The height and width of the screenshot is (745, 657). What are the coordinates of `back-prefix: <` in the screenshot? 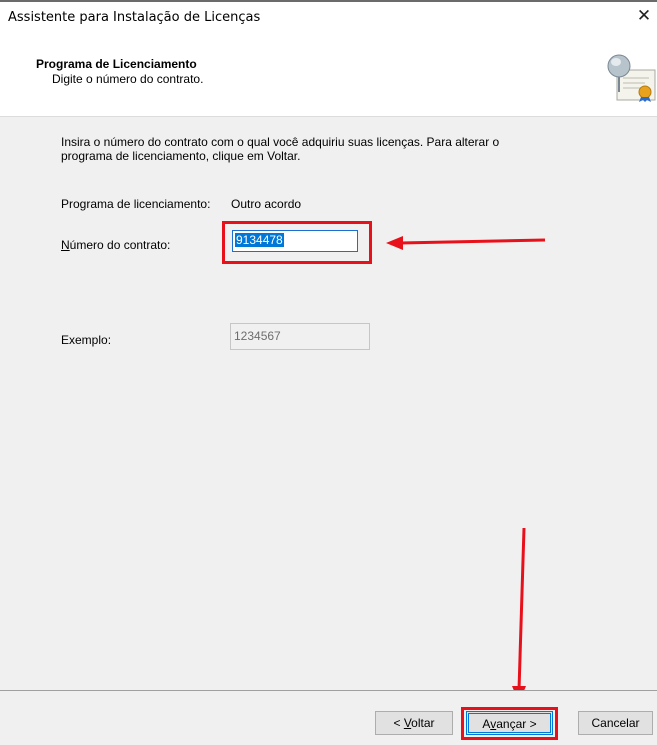 It's located at (398, 723).